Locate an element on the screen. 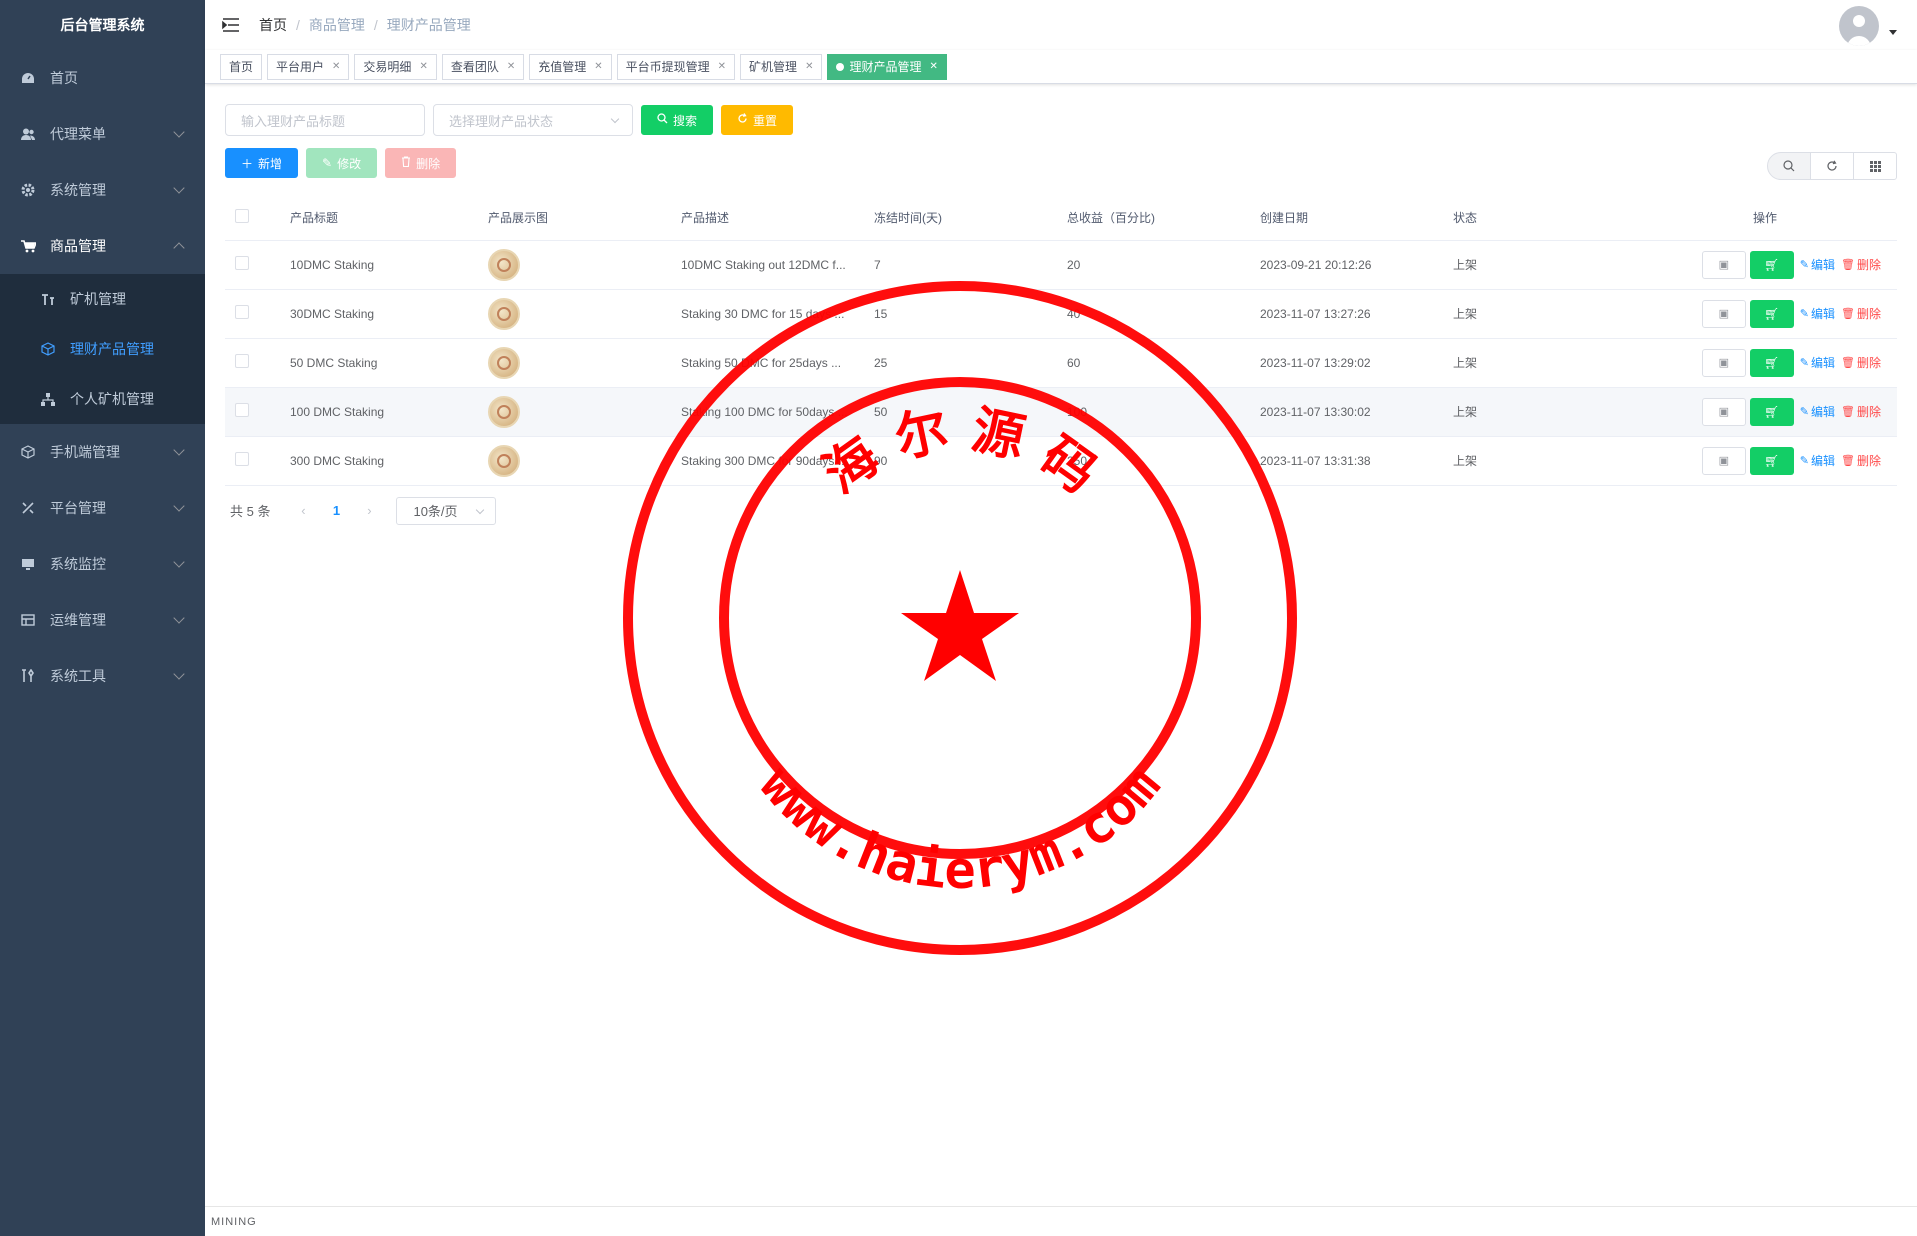 The width and height of the screenshot is (1917, 1236). cell-title: 50 DMC Staking is located at coordinates (379, 363).